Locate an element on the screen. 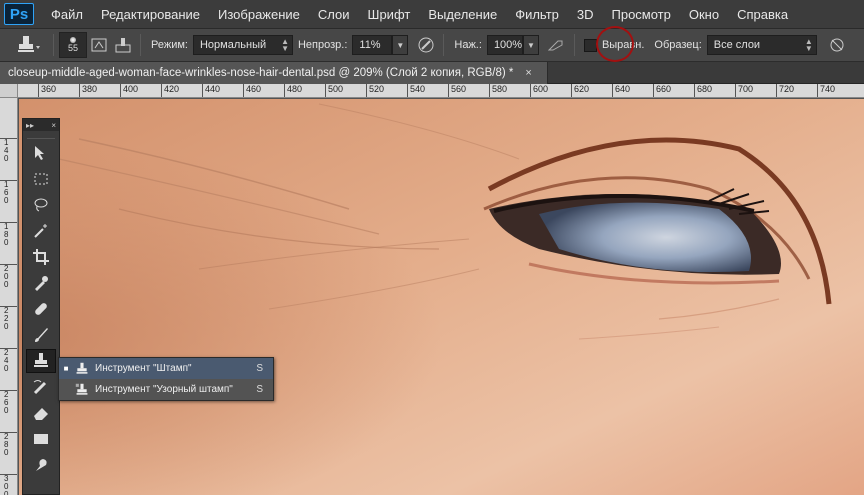 The image size is (864, 495). ruler-tick: 580 is located at coordinates (498, 90).